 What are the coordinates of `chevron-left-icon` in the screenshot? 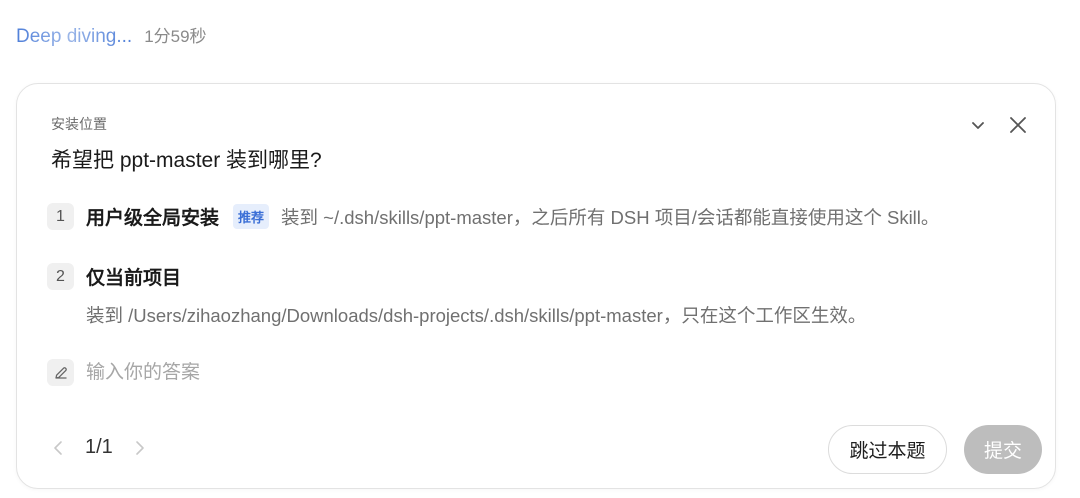 It's located at (58, 448).